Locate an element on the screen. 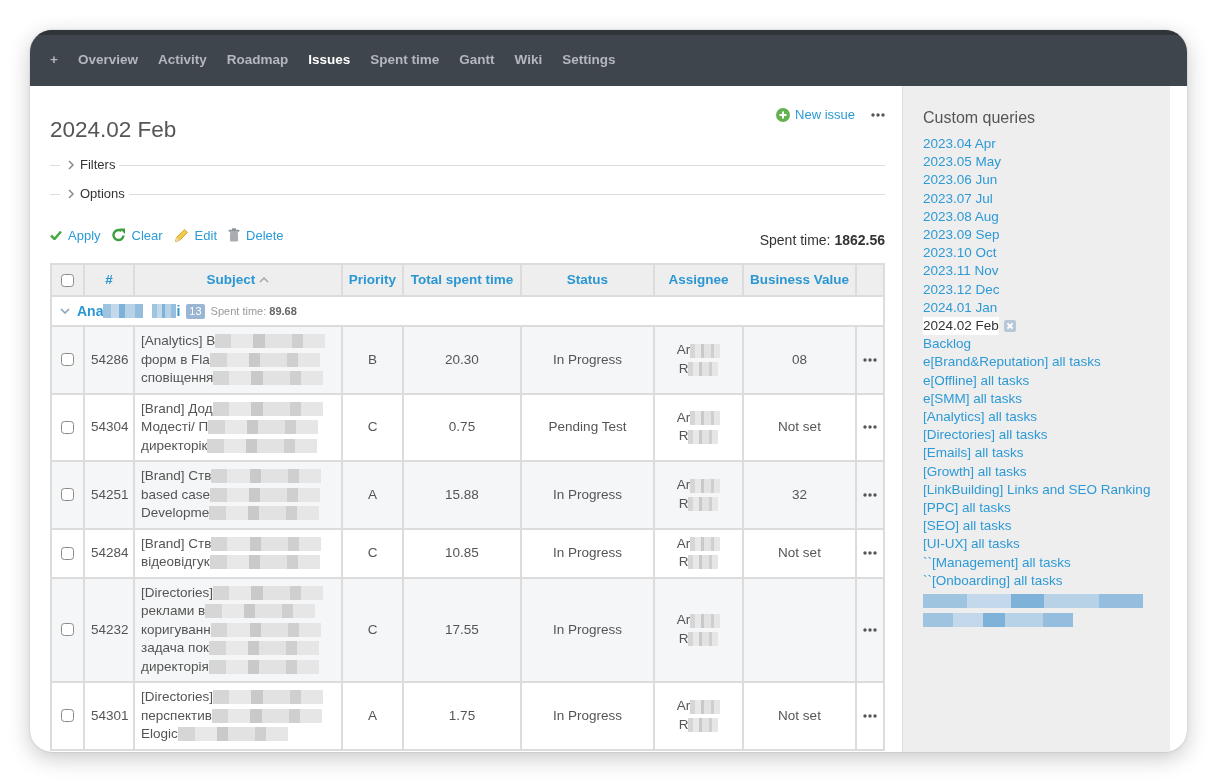  fieldset-toggle: Filters is located at coordinates (98, 165).